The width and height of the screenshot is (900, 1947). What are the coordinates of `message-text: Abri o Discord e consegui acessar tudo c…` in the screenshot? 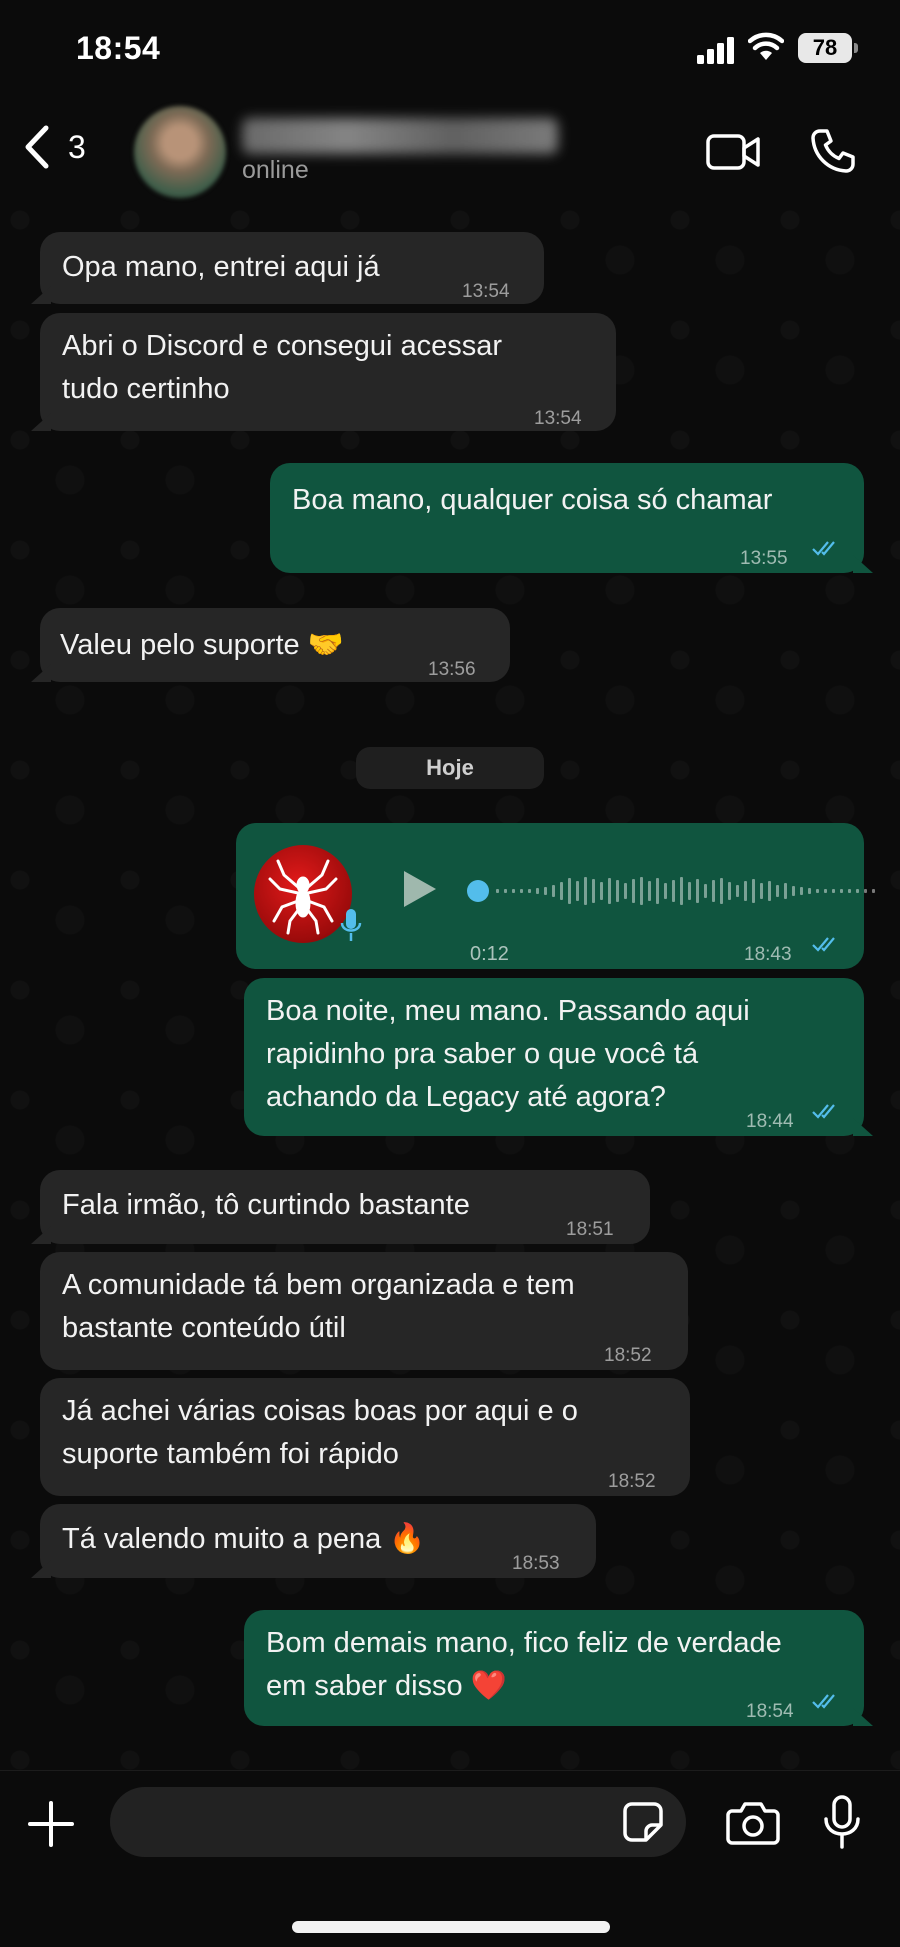 It's located at (282, 367).